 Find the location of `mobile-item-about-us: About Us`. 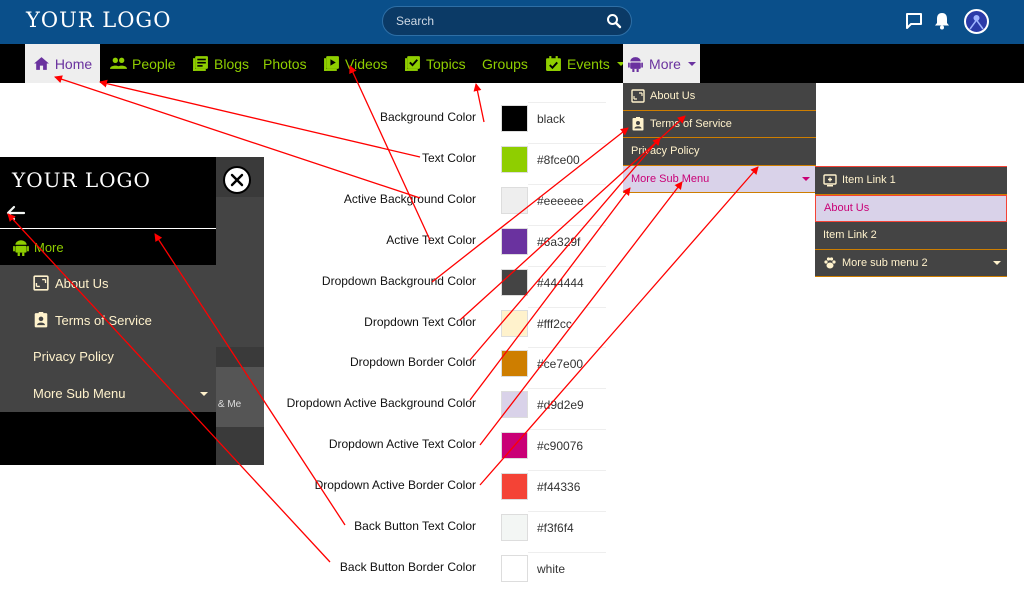

mobile-item-about-us: About Us is located at coordinates (108, 283).